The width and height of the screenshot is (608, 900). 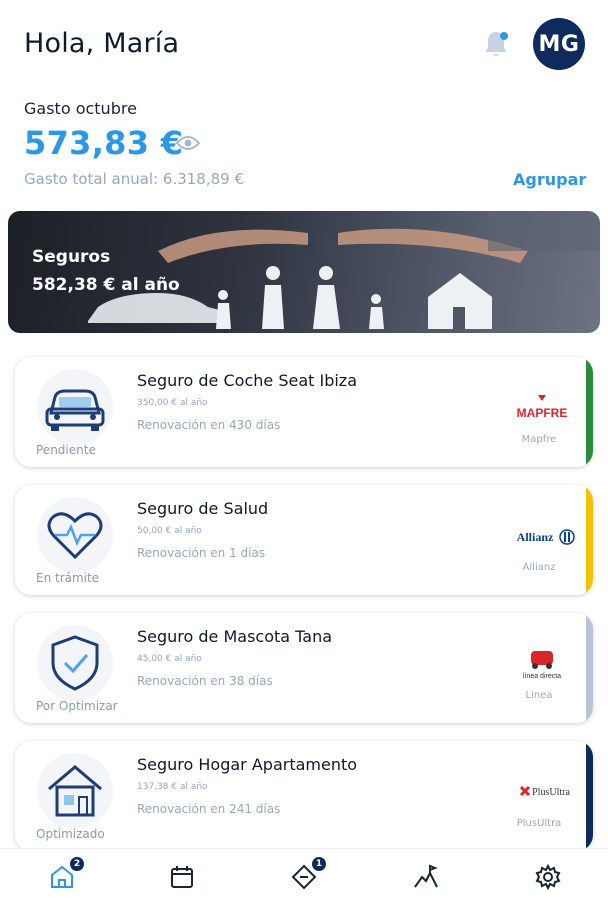 I want to click on mapfre-logo: MAPFRE, so click(x=542, y=408).